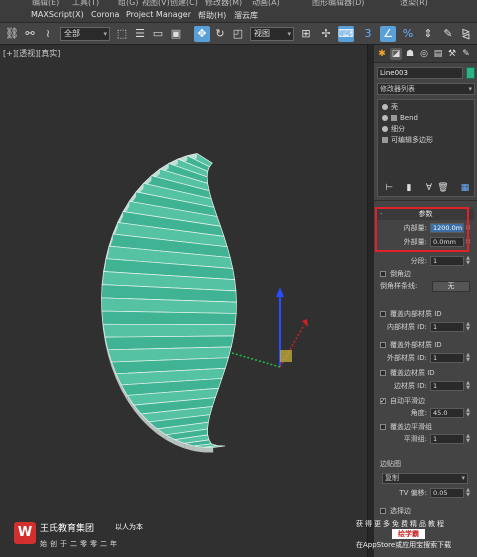 The width and height of the screenshot is (477, 557). What do you see at coordinates (85, 4) in the screenshot?
I see `menu-item: 工具(T)` at bounding box center [85, 4].